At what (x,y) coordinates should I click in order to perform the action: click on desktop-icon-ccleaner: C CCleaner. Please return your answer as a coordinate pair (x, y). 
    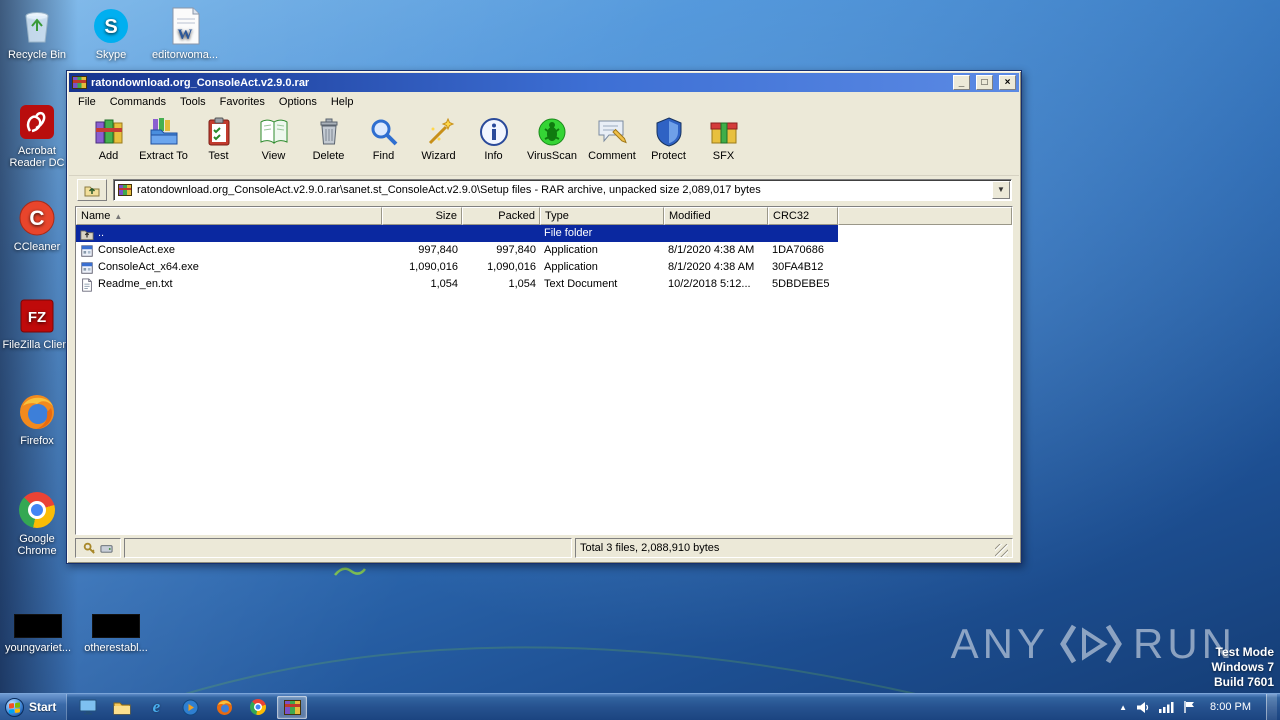
    Looking at the image, I should click on (37, 225).